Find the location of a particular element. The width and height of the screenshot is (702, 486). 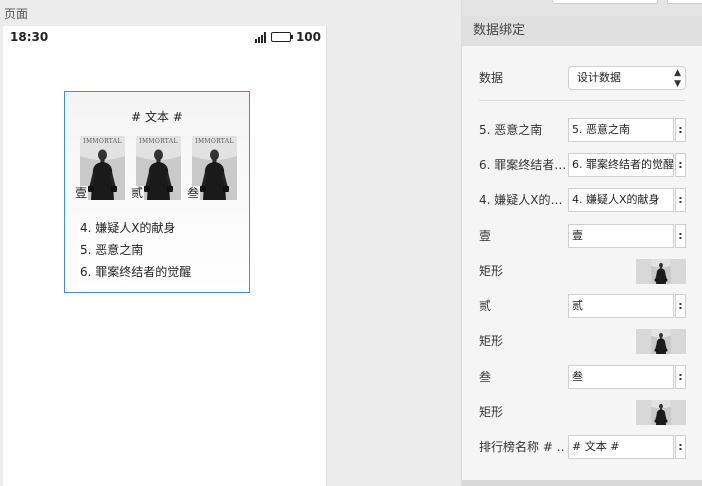

signal-icon is located at coordinates (260, 37).